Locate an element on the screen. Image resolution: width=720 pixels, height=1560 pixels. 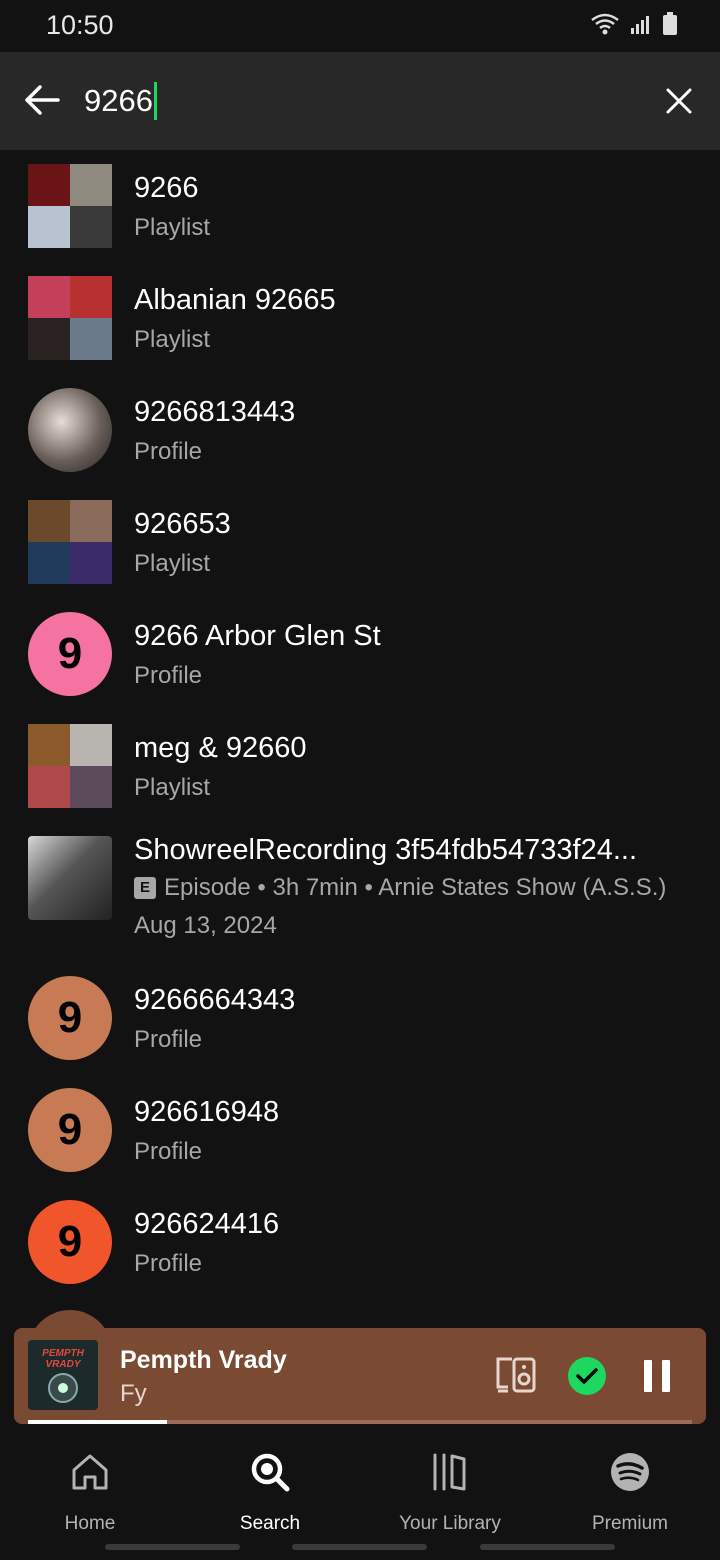
nav-search: Search is located at coordinates (270, 1492).